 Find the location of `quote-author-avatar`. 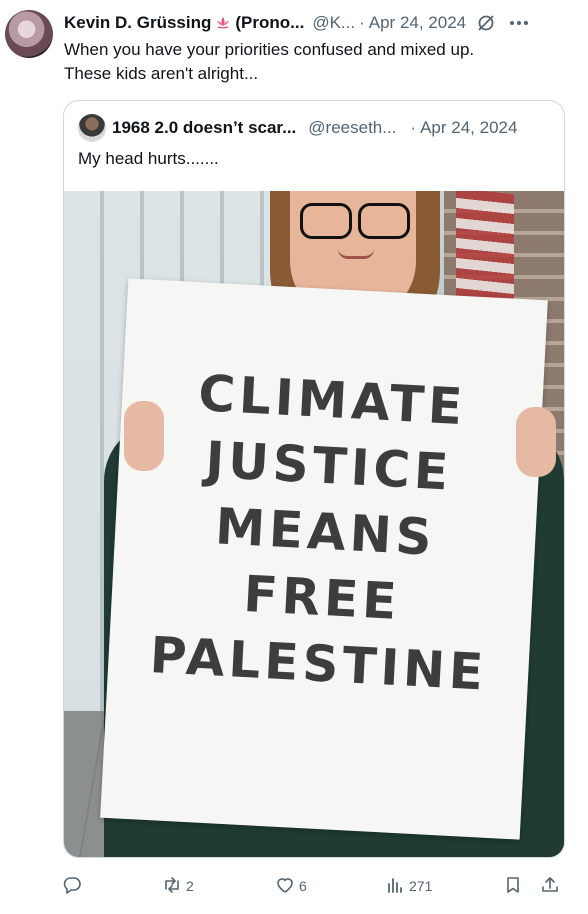

quote-author-avatar is located at coordinates (92, 128).